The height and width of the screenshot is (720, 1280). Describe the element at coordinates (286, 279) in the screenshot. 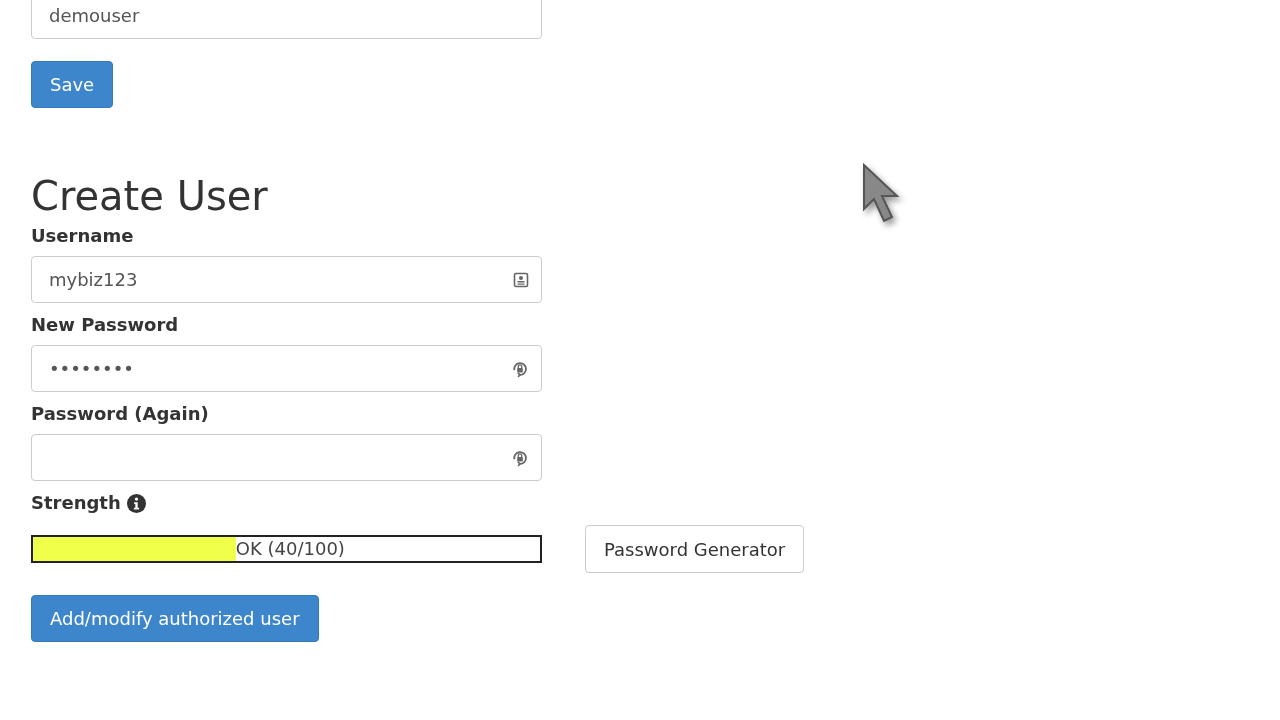

I see `username-field: mybiz123` at that location.